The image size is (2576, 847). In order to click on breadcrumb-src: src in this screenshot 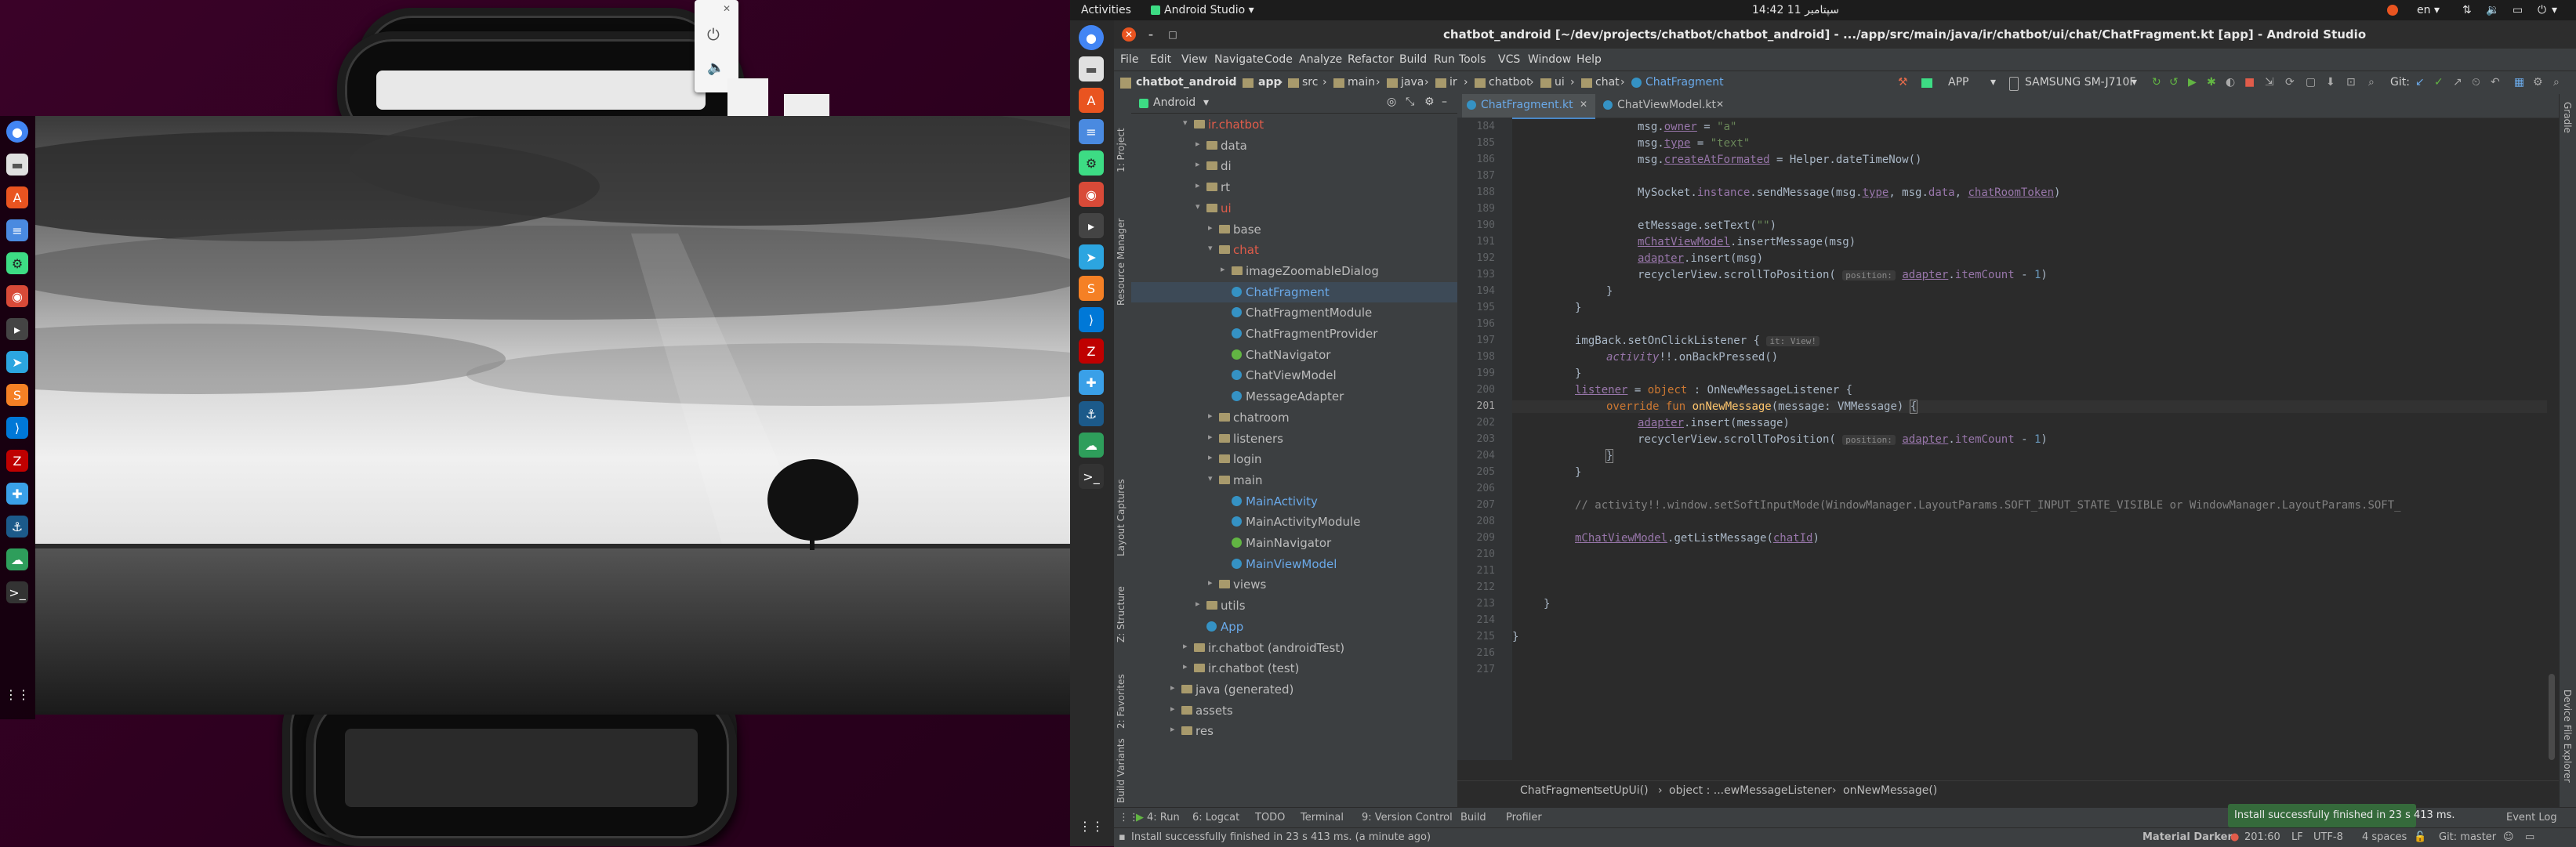, I will do `click(1310, 82)`.